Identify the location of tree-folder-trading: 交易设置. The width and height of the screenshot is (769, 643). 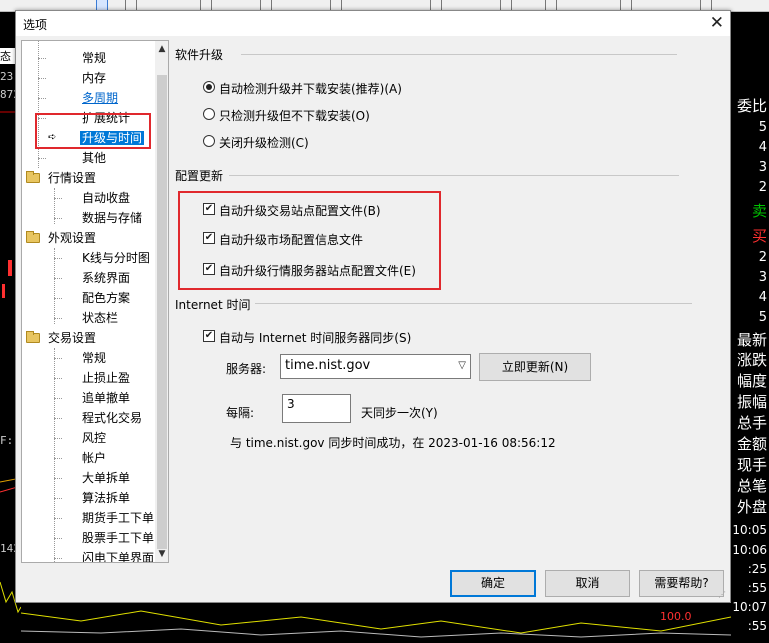
(61, 338).